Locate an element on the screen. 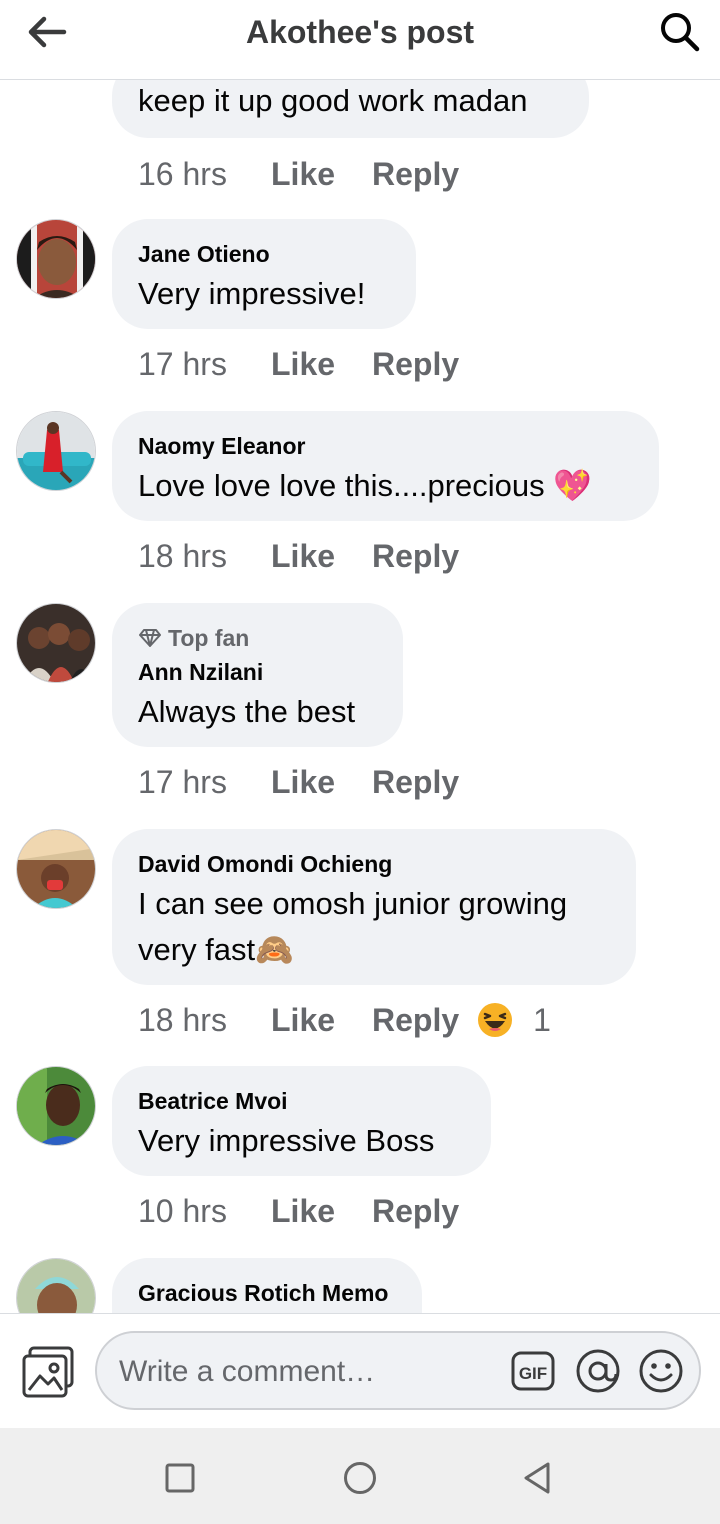 Image resolution: width=720 pixels, height=1524 pixels. back-nav-button is located at coordinates (538, 1478).